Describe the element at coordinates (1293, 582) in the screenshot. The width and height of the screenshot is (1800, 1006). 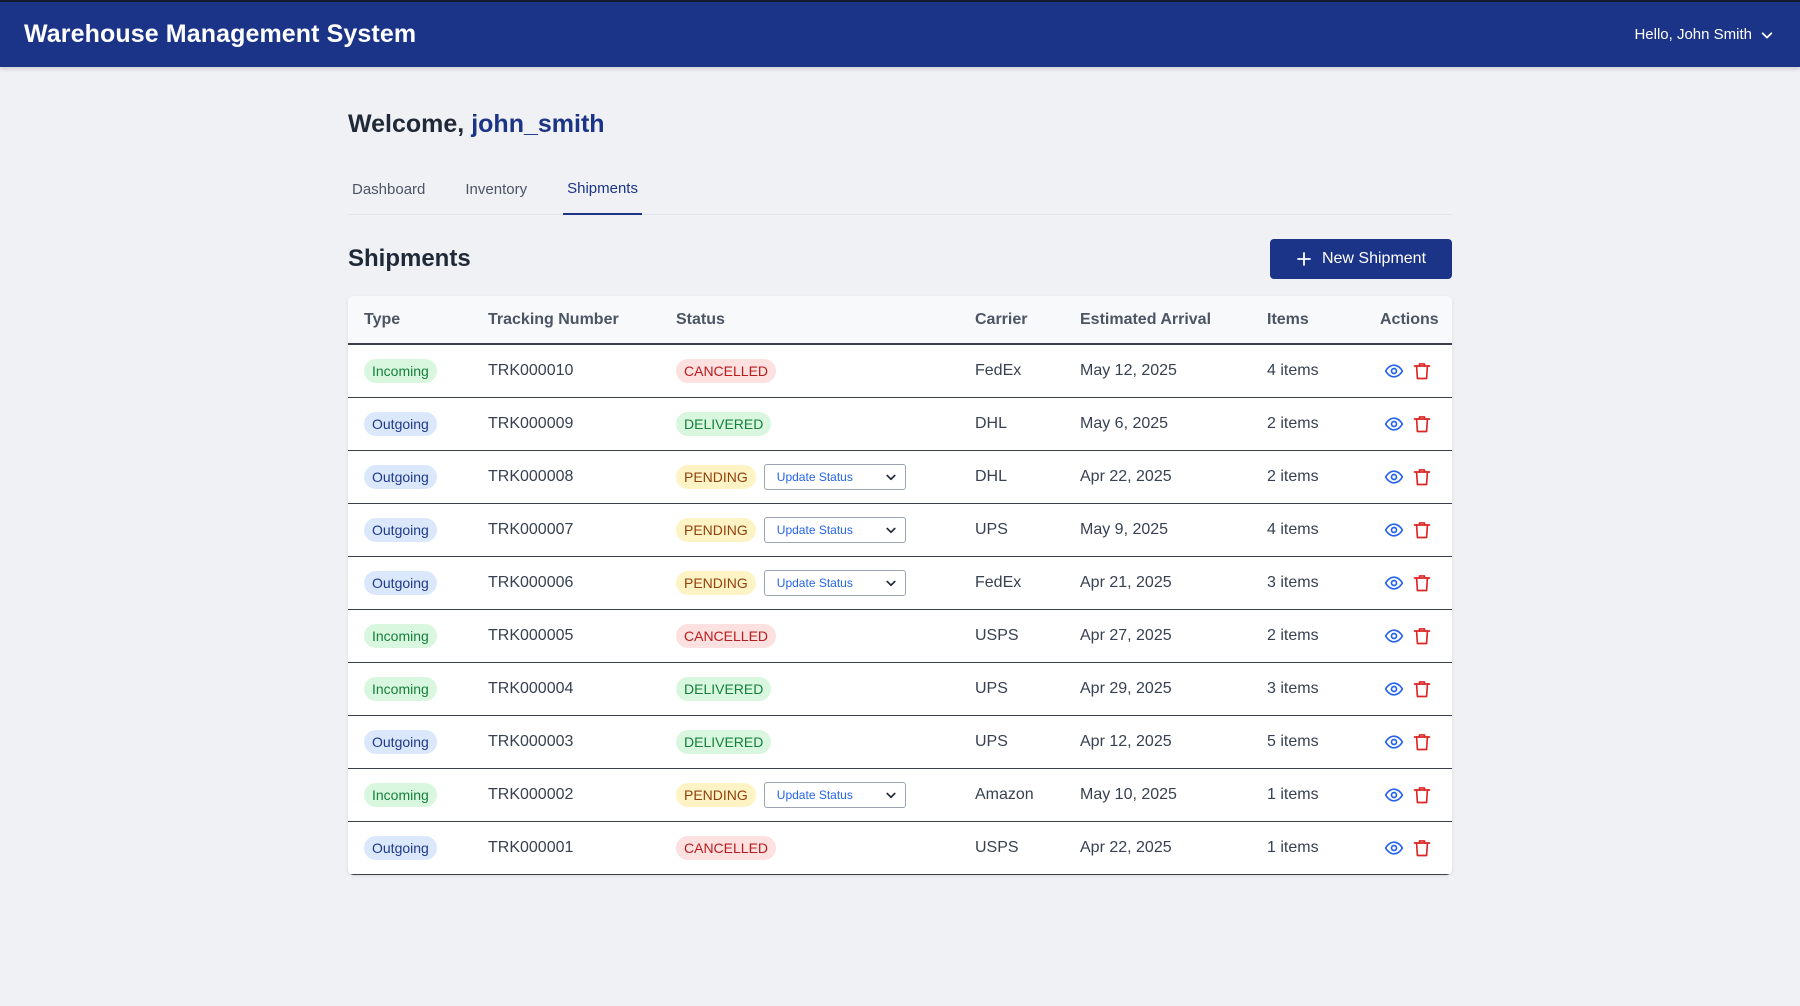
I see `cell-items: 3 items` at that location.